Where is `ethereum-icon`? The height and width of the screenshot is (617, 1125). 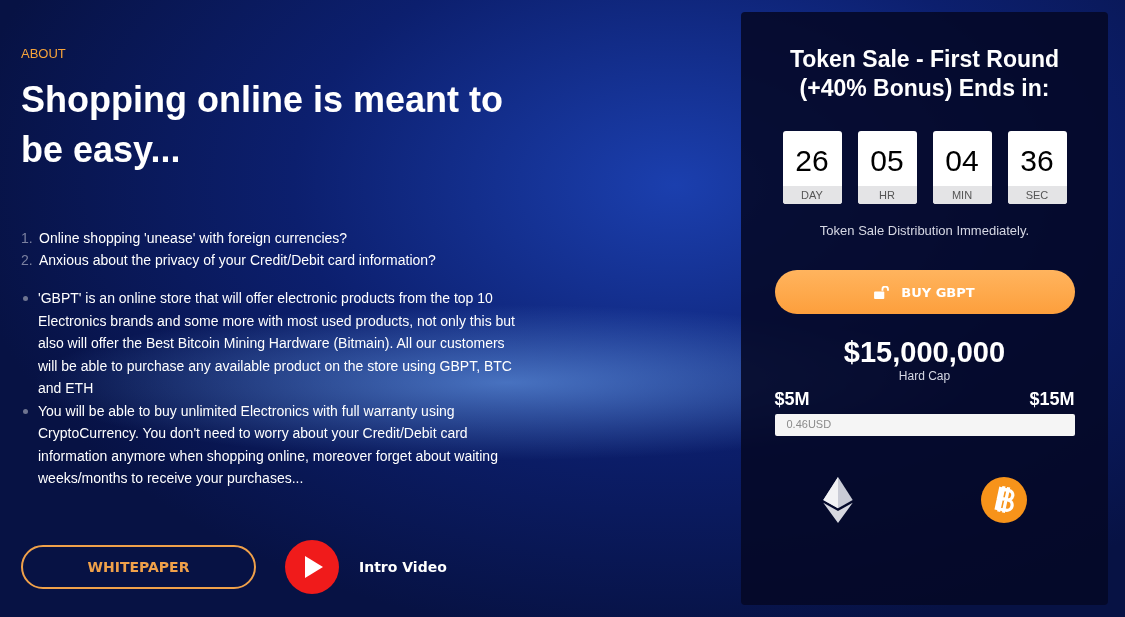
ethereum-icon is located at coordinates (837, 500).